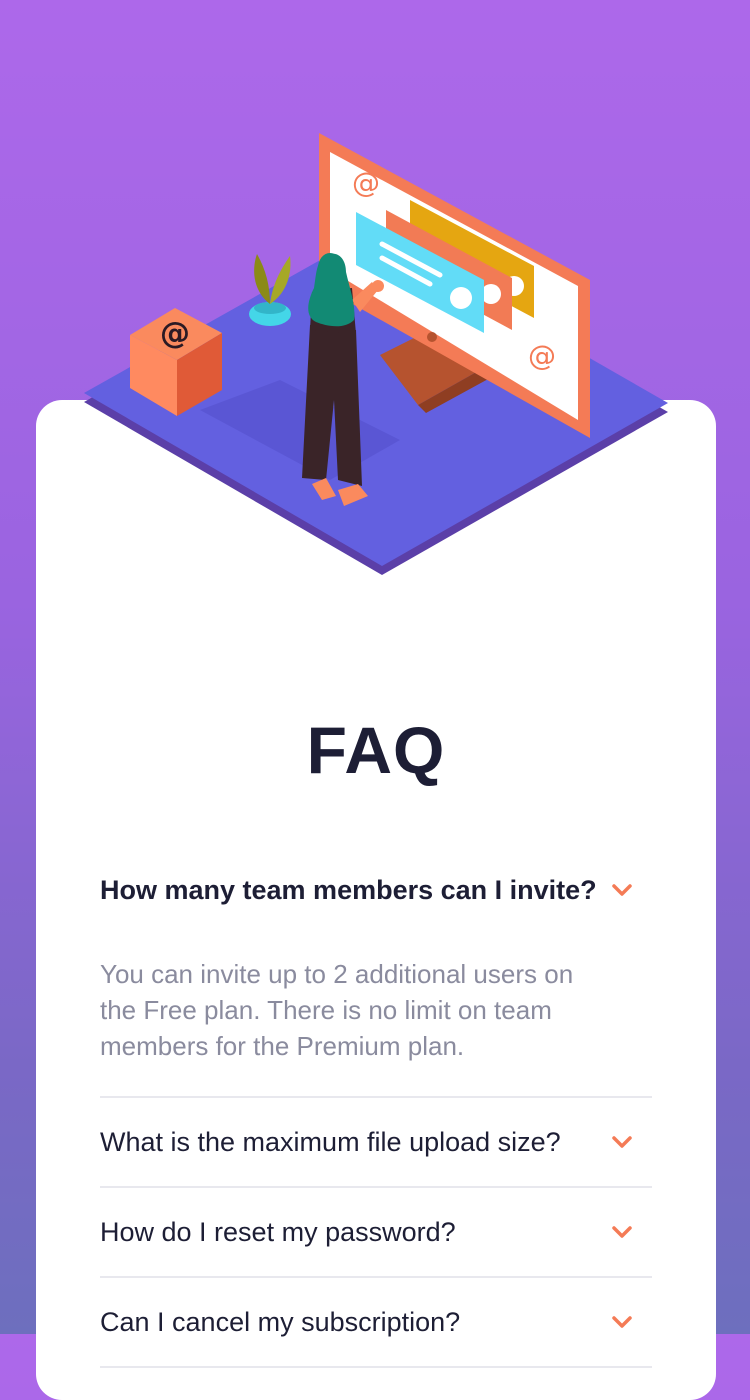 This screenshot has width=750, height=1400. What do you see at coordinates (348, 889) in the screenshot?
I see `faq-question-text: How many team members can I invite?` at bounding box center [348, 889].